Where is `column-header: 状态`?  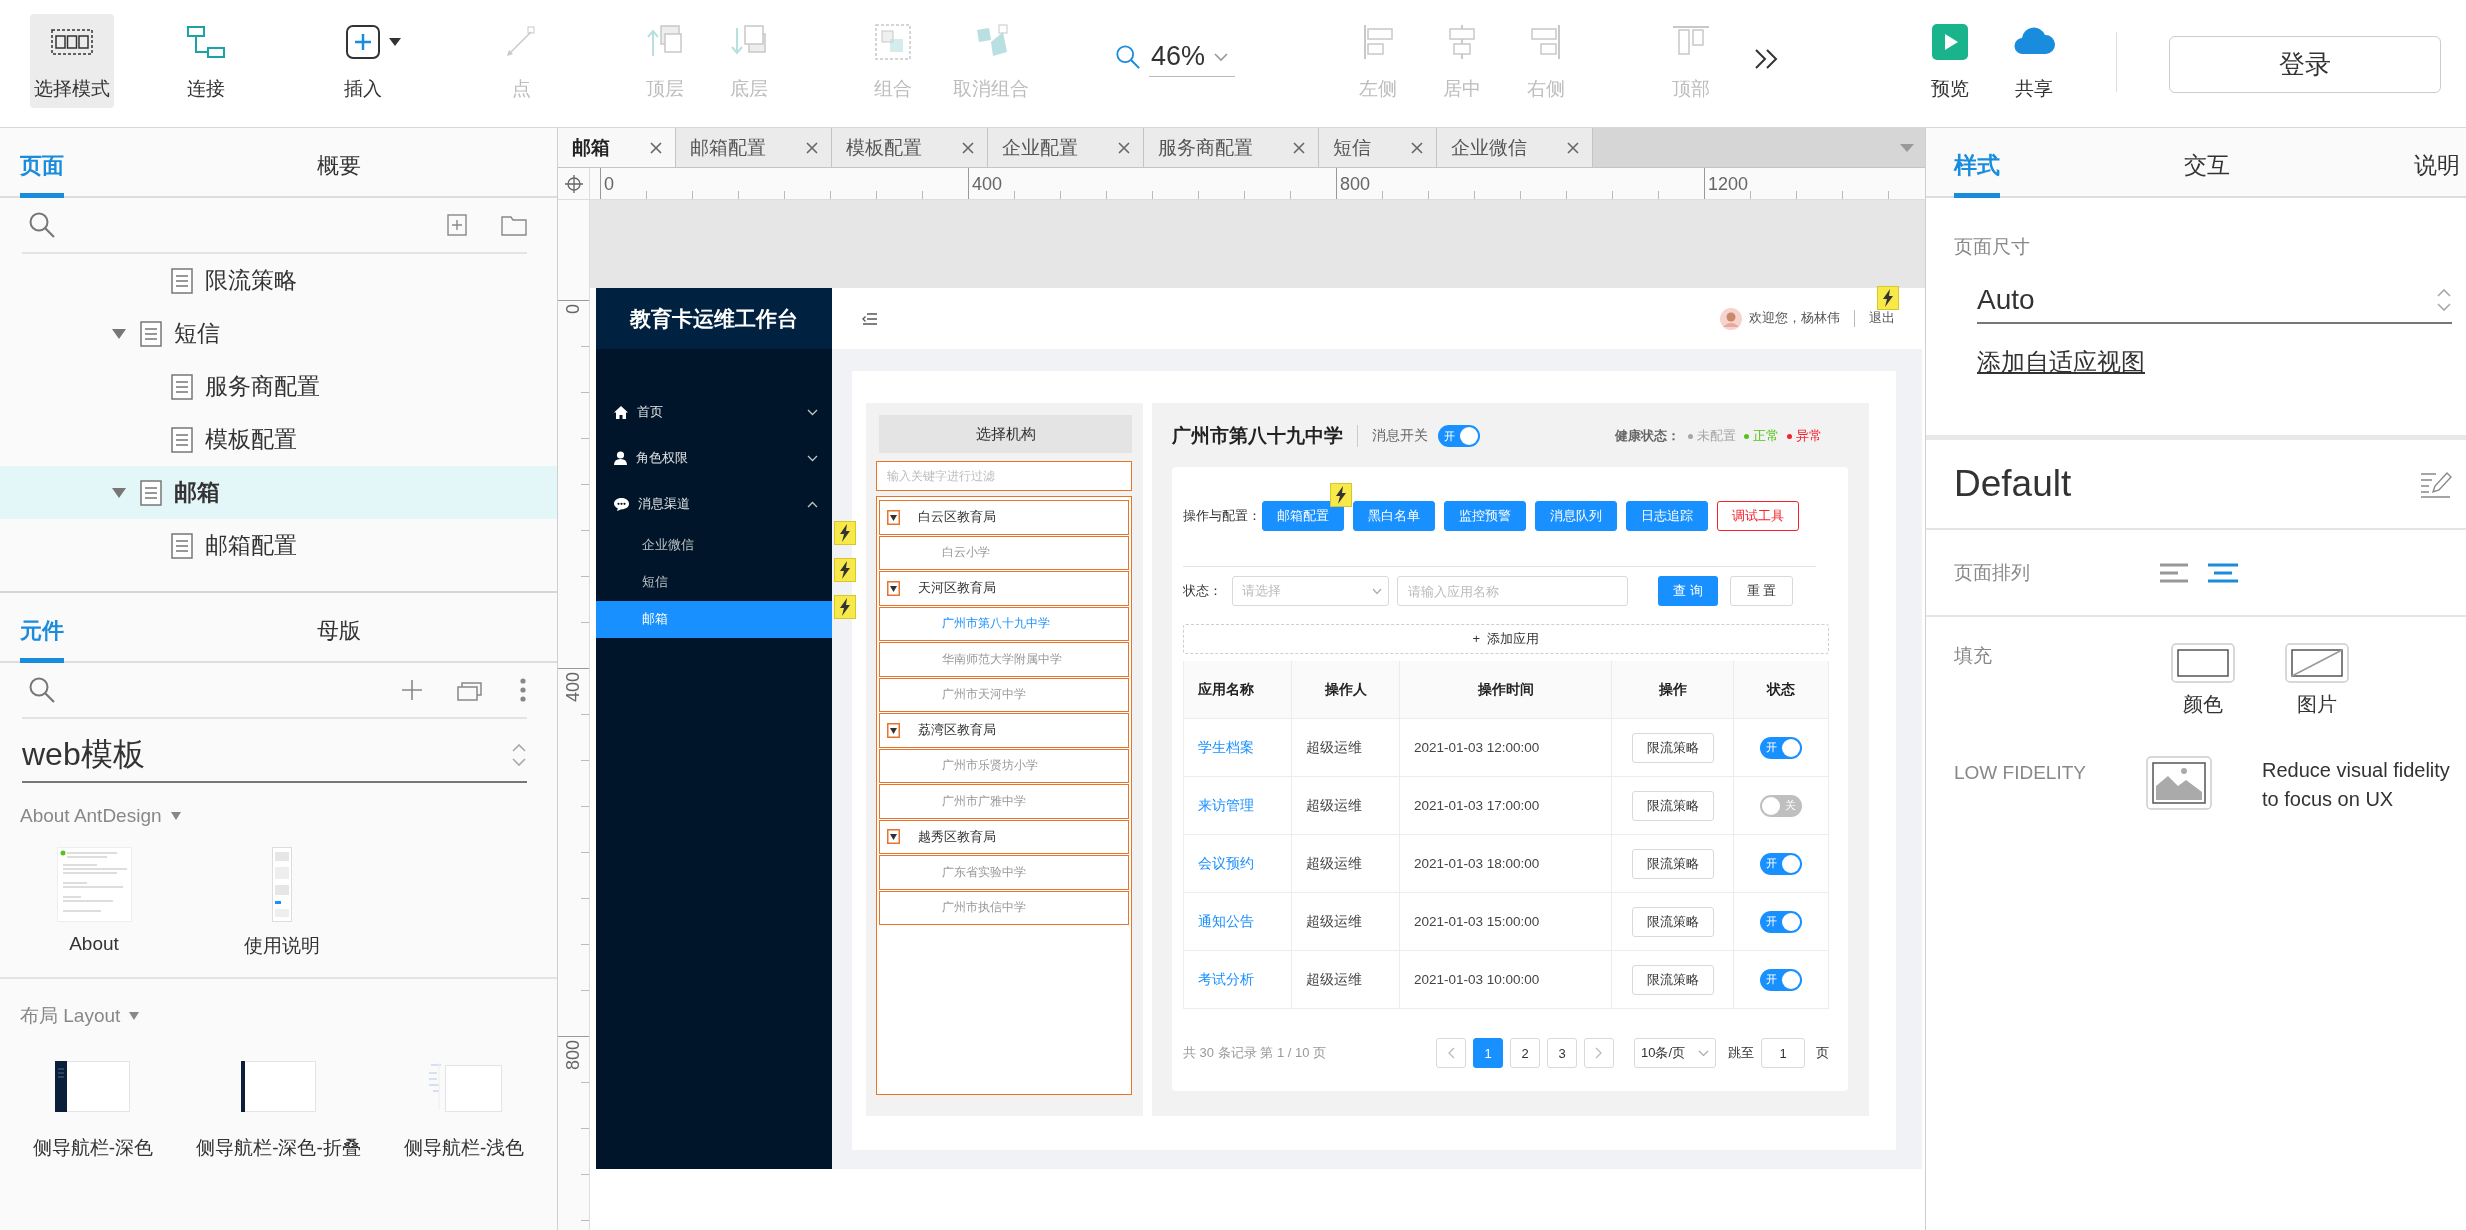 column-header: 状态 is located at coordinates (1781, 690).